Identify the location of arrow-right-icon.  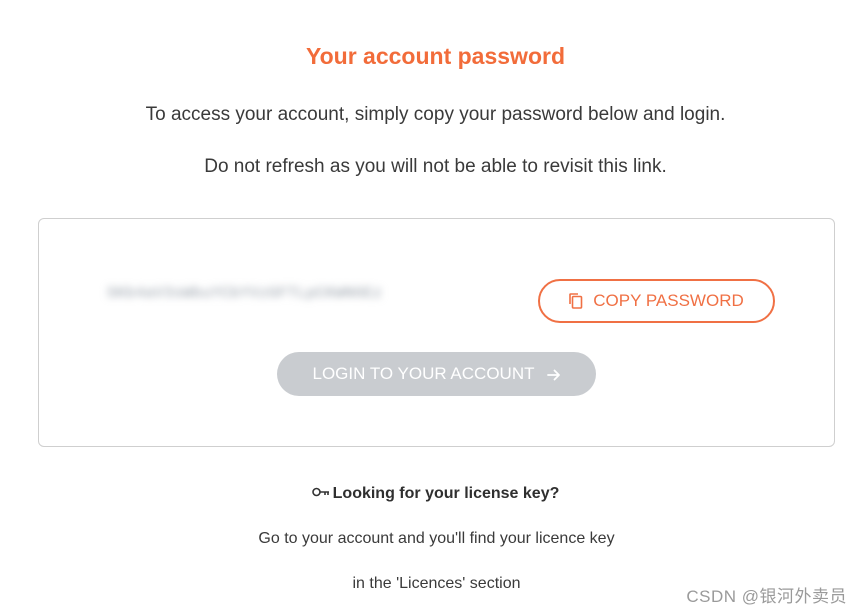
(553, 374).